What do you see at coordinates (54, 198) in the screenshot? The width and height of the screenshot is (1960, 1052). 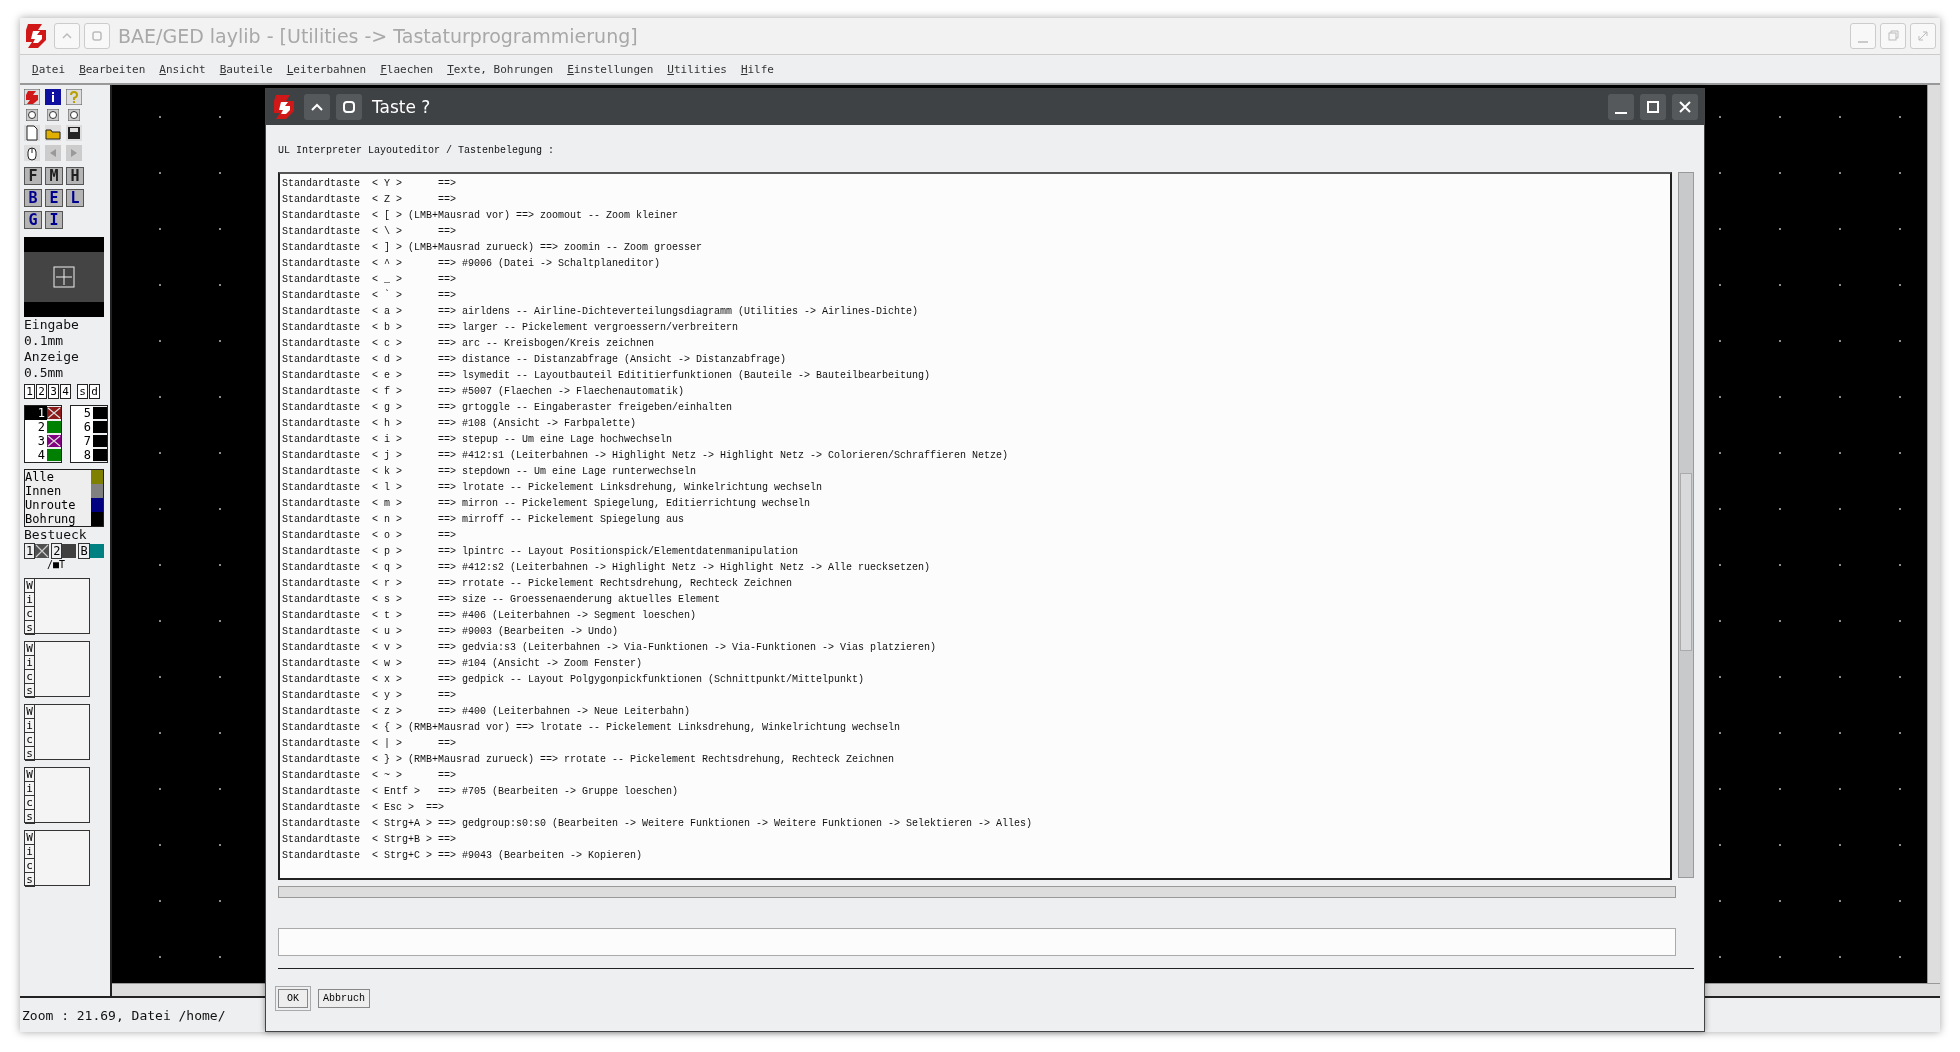 I see `tool-button: E` at bounding box center [54, 198].